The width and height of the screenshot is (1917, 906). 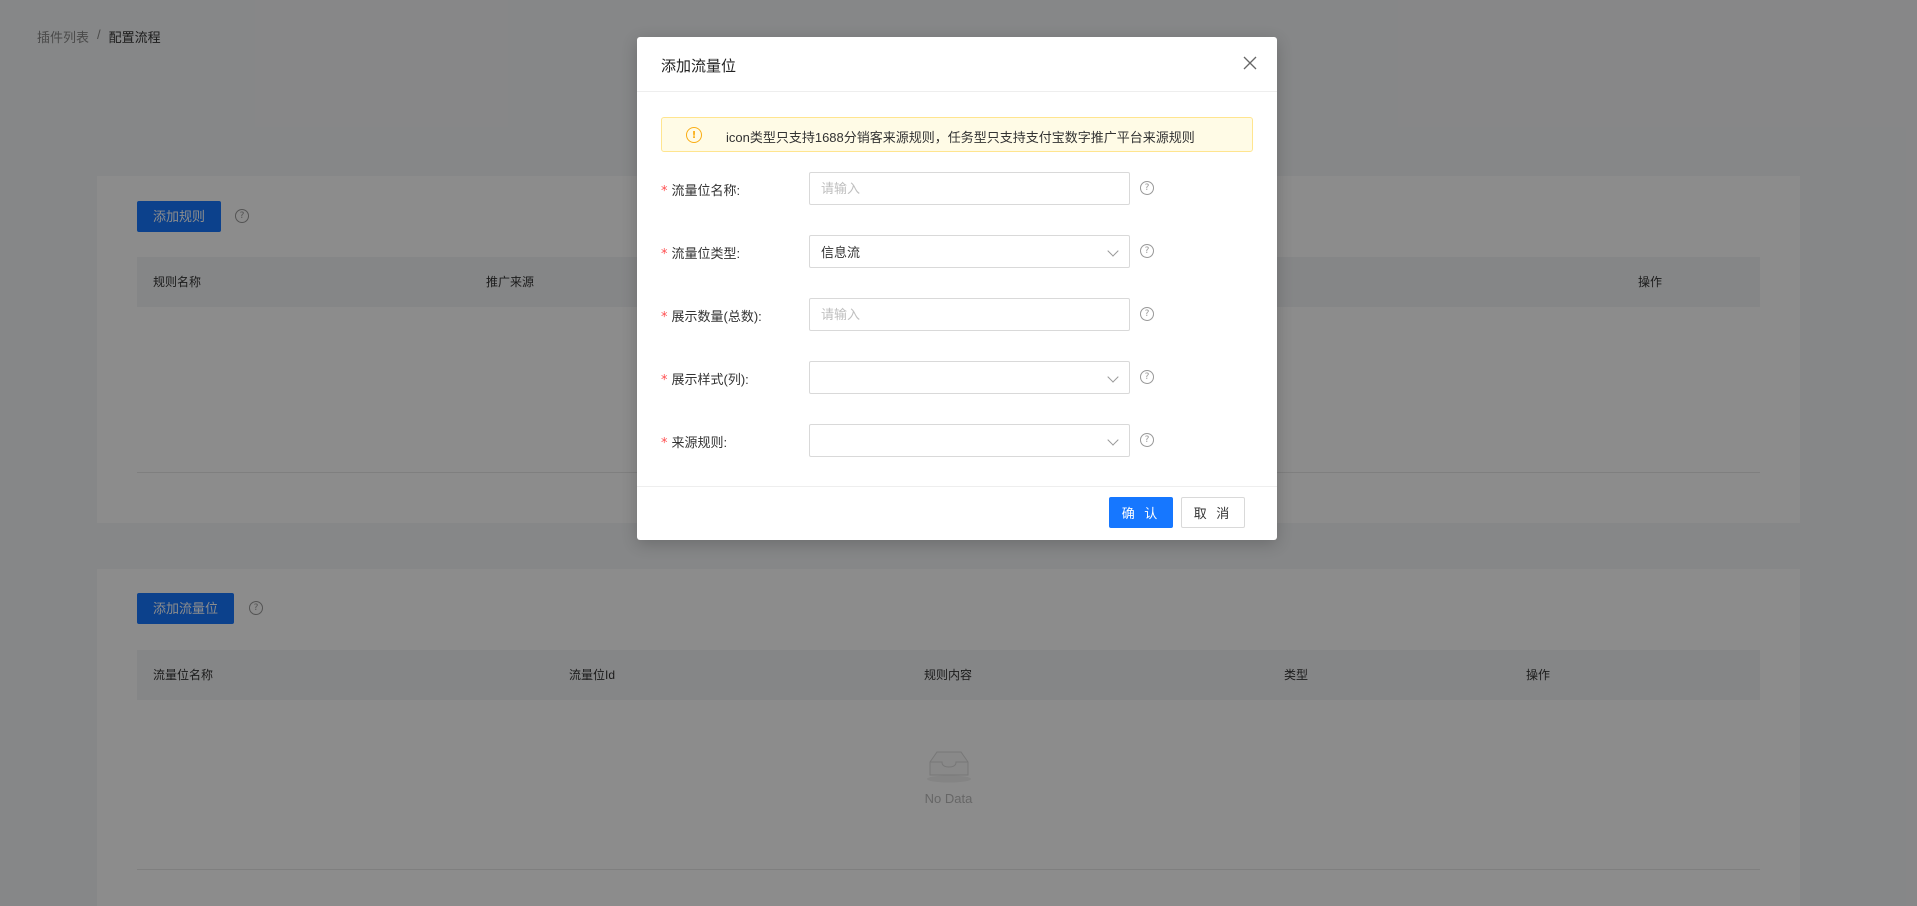 I want to click on form-row-slot-name: *流量位名称: ?, so click(x=957, y=188).